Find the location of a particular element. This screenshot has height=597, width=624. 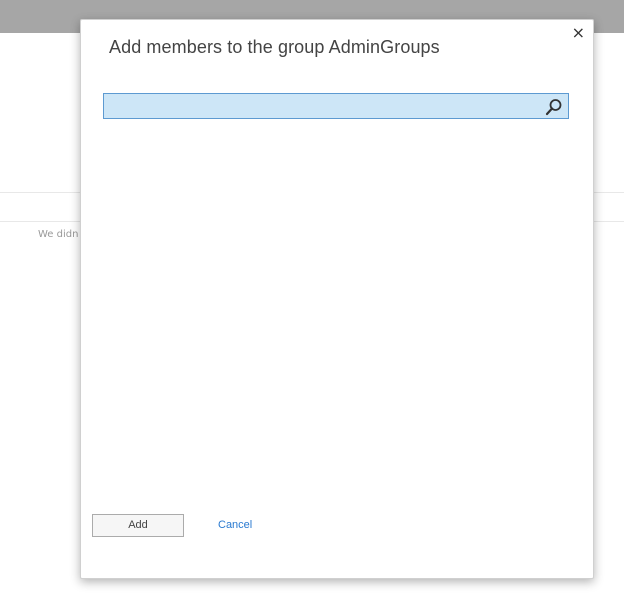

add-button: Add is located at coordinates (138, 525).